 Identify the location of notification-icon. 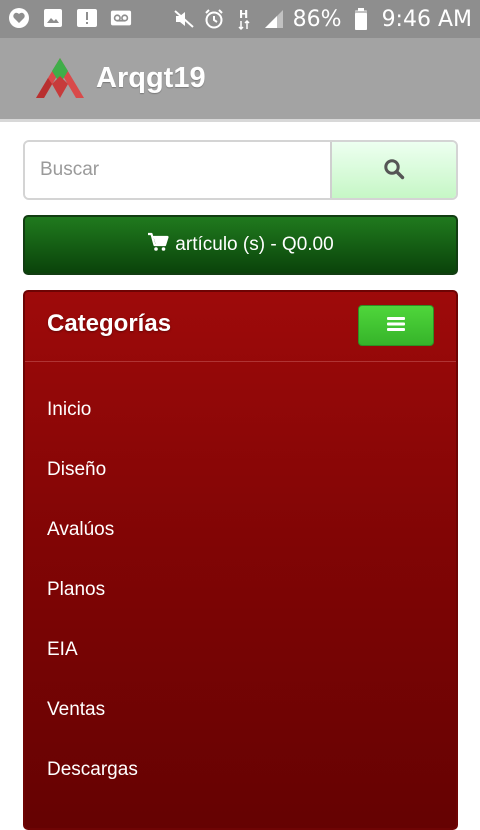
(19, 18).